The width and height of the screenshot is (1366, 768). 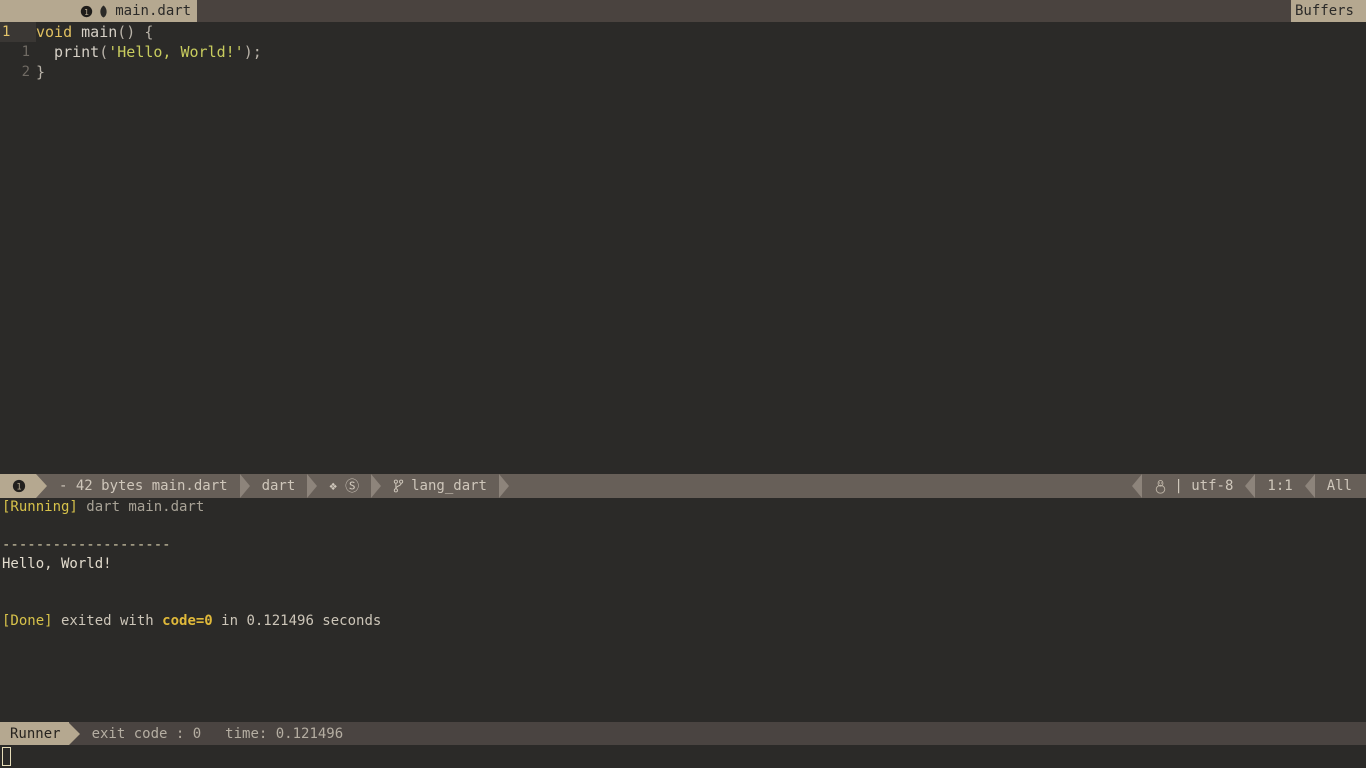 I want to click on runner-status-bar: Runner exit code : 0 time: 0.121496, so click(x=683, y=733).